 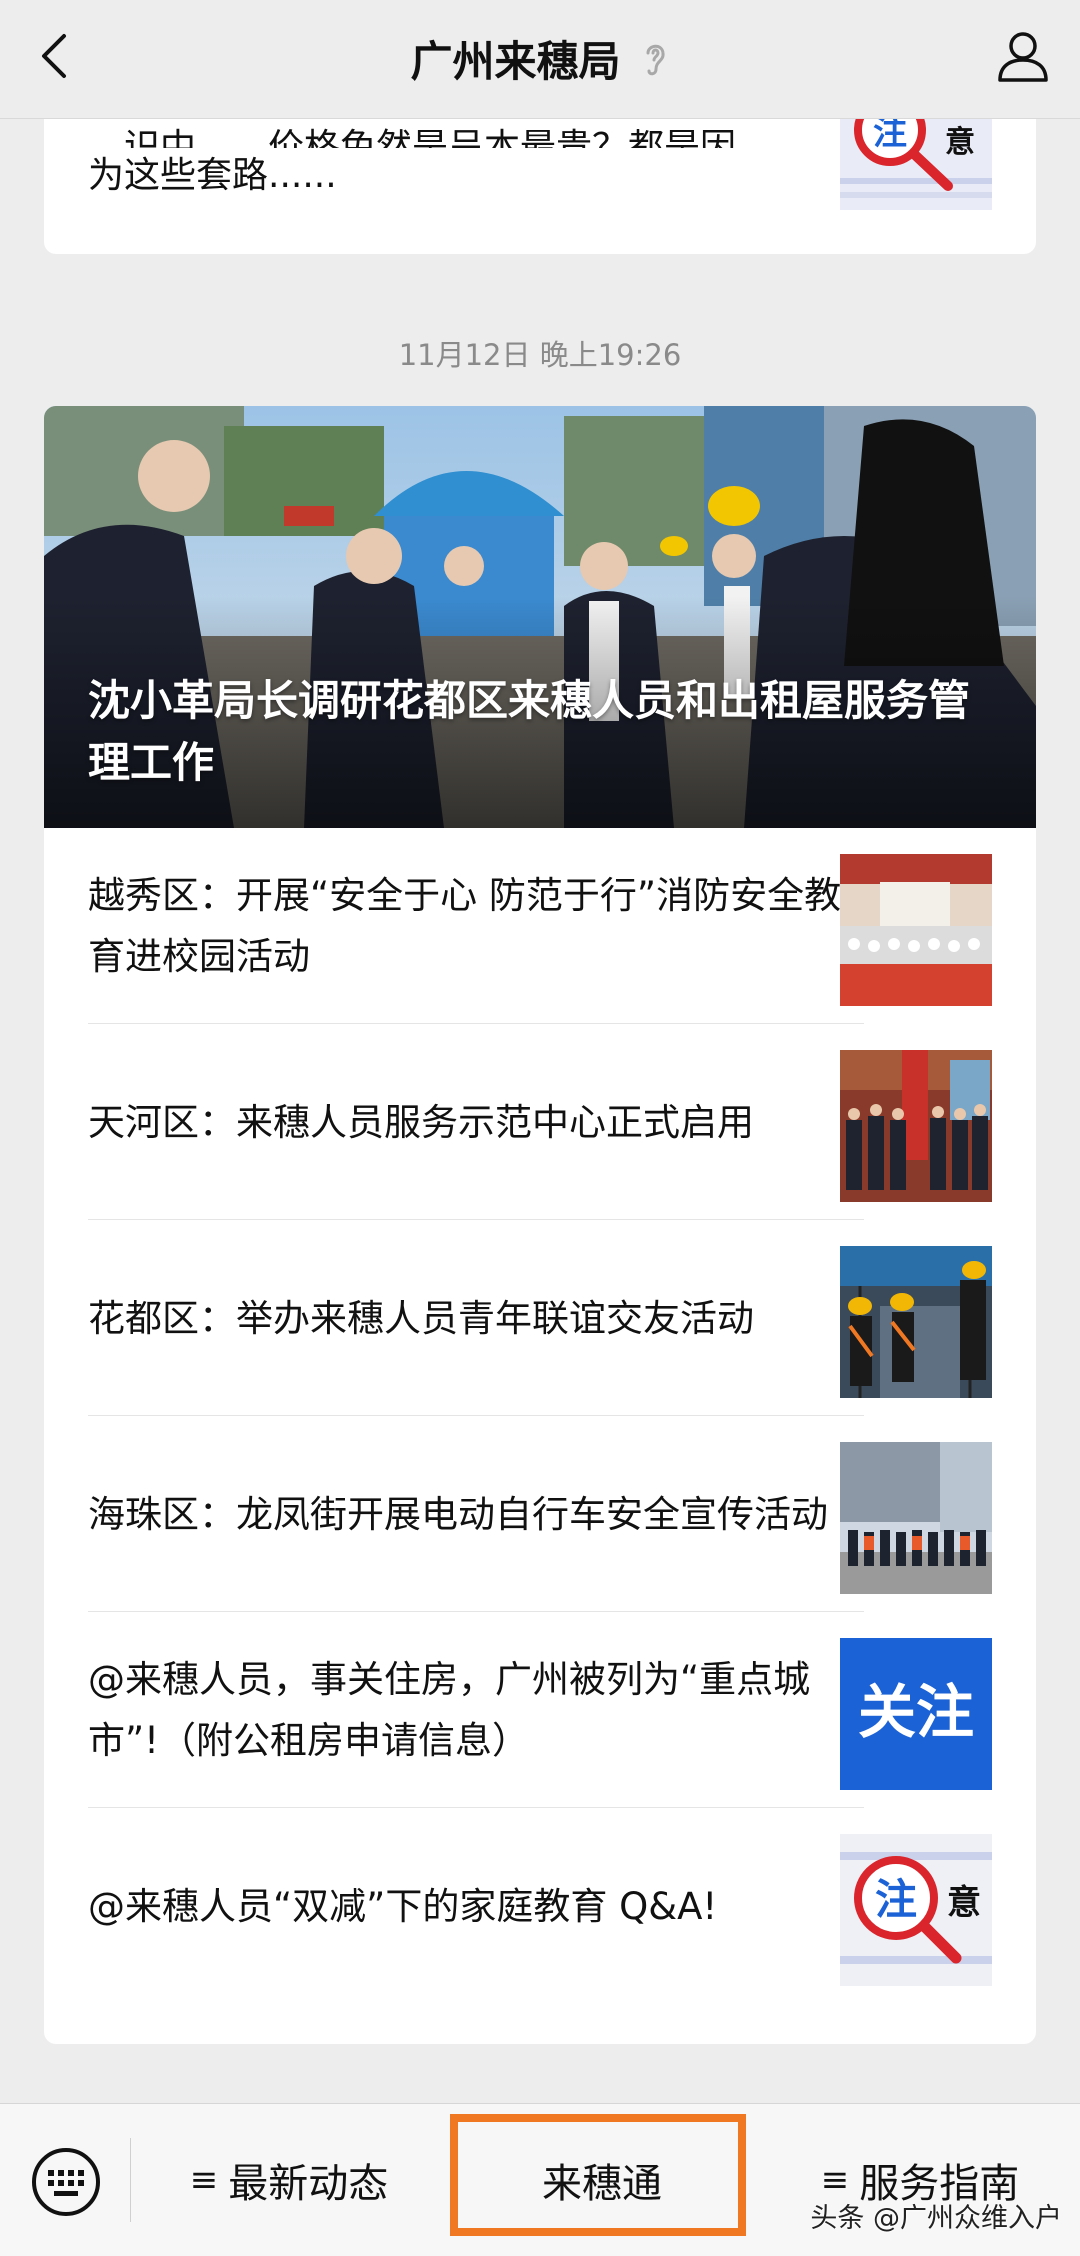 What do you see at coordinates (529, 731) in the screenshot?
I see `hero-article-title: 沈小革局长调研花都区来穗人员和出租屋服务管理工作` at bounding box center [529, 731].